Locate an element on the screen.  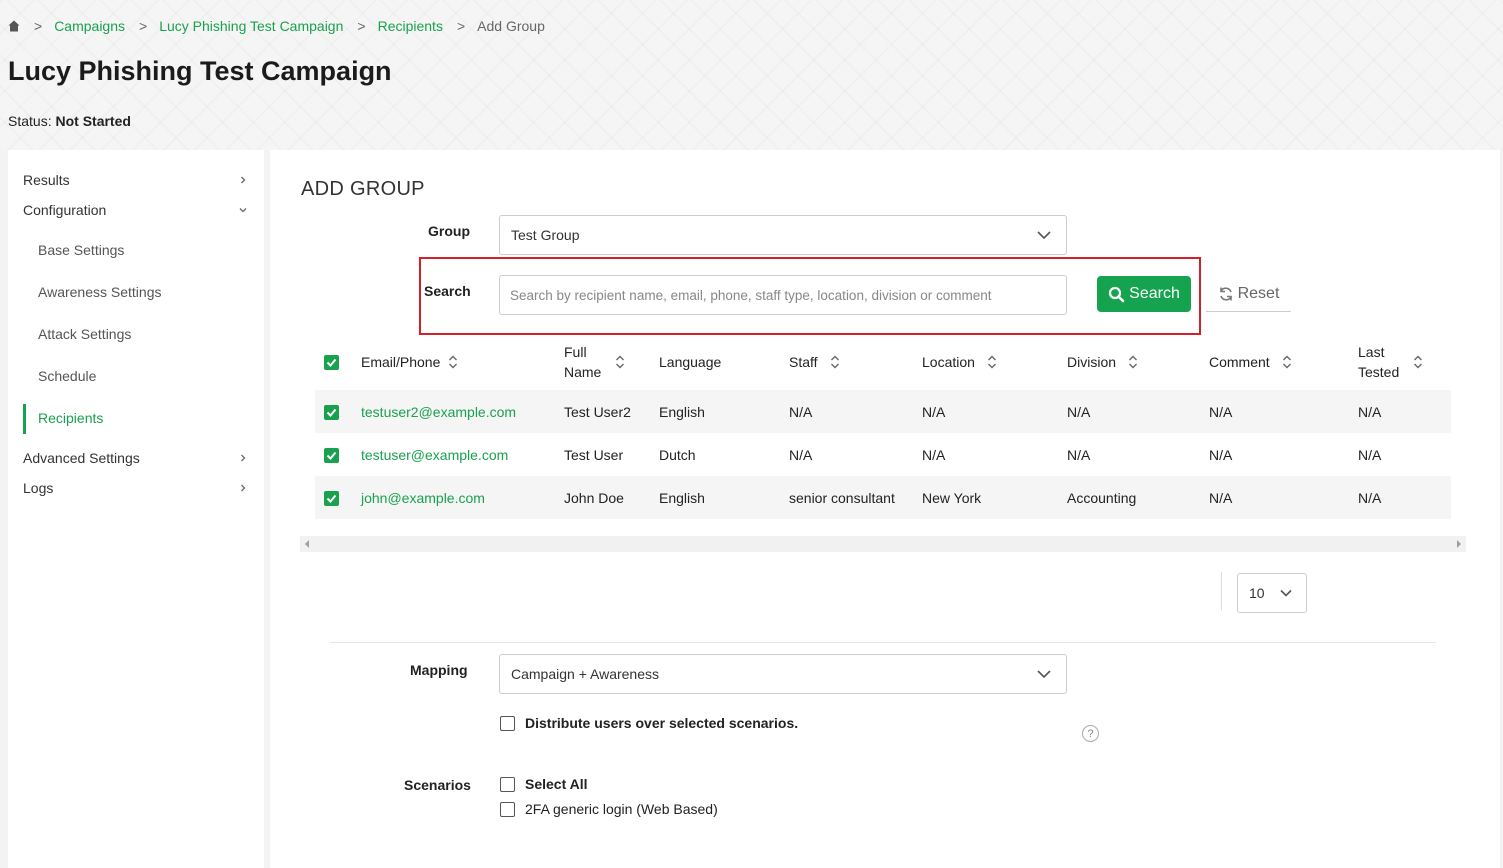
column-header-label: Last Tested is located at coordinates (1378, 362).